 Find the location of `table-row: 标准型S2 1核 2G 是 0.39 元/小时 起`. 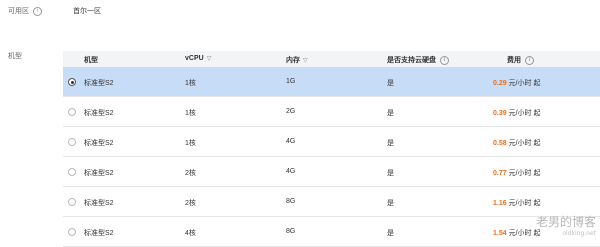

table-row: 标准型S2 1核 2G 是 0.39 元/小时 起 is located at coordinates (331, 112).